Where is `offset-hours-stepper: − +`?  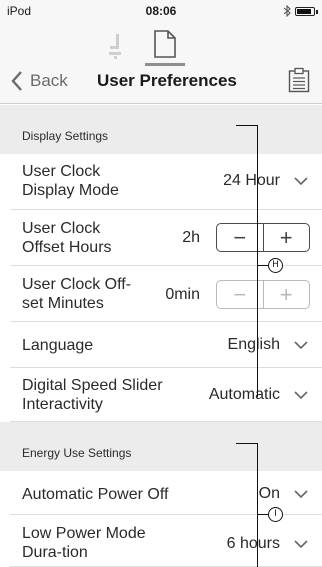
offset-hours-stepper: − + is located at coordinates (263, 237).